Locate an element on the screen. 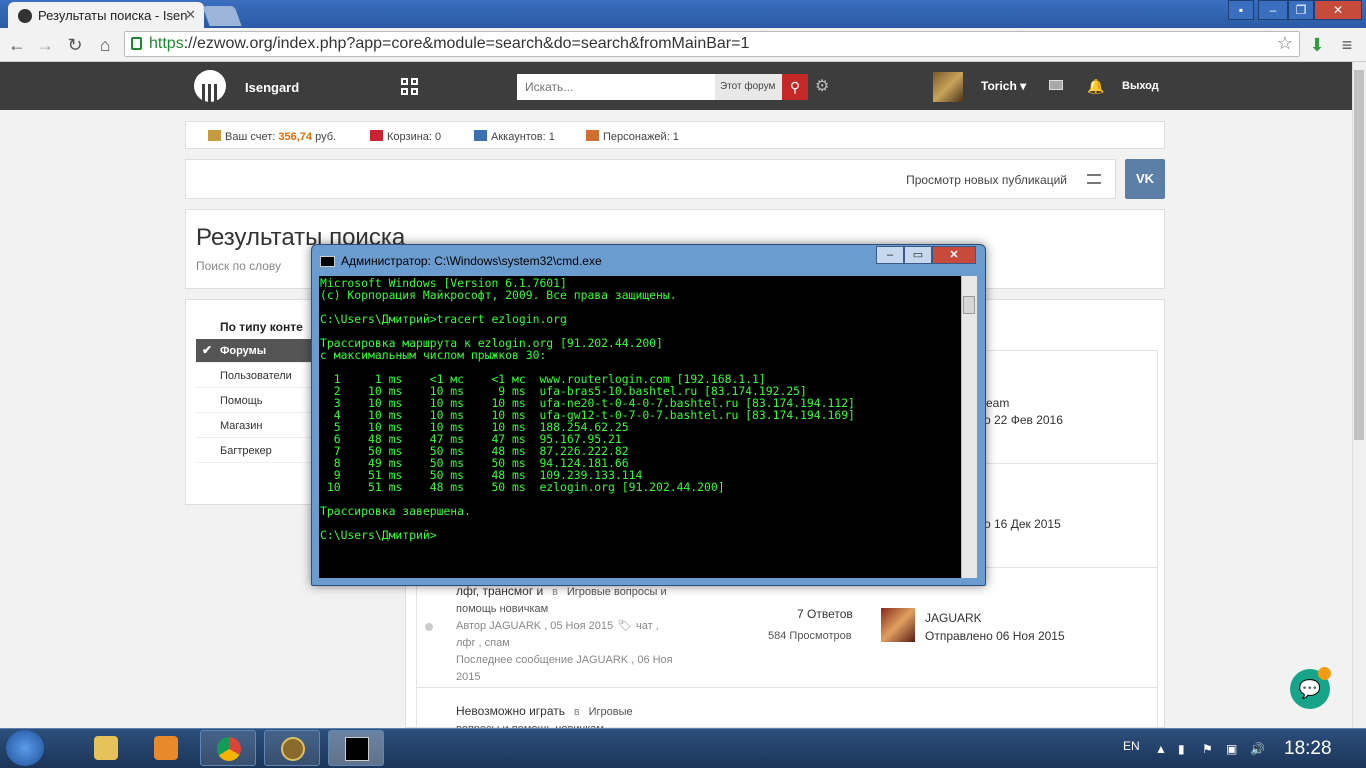 The image size is (1366, 768). chrome-icon is located at coordinates (229, 749).